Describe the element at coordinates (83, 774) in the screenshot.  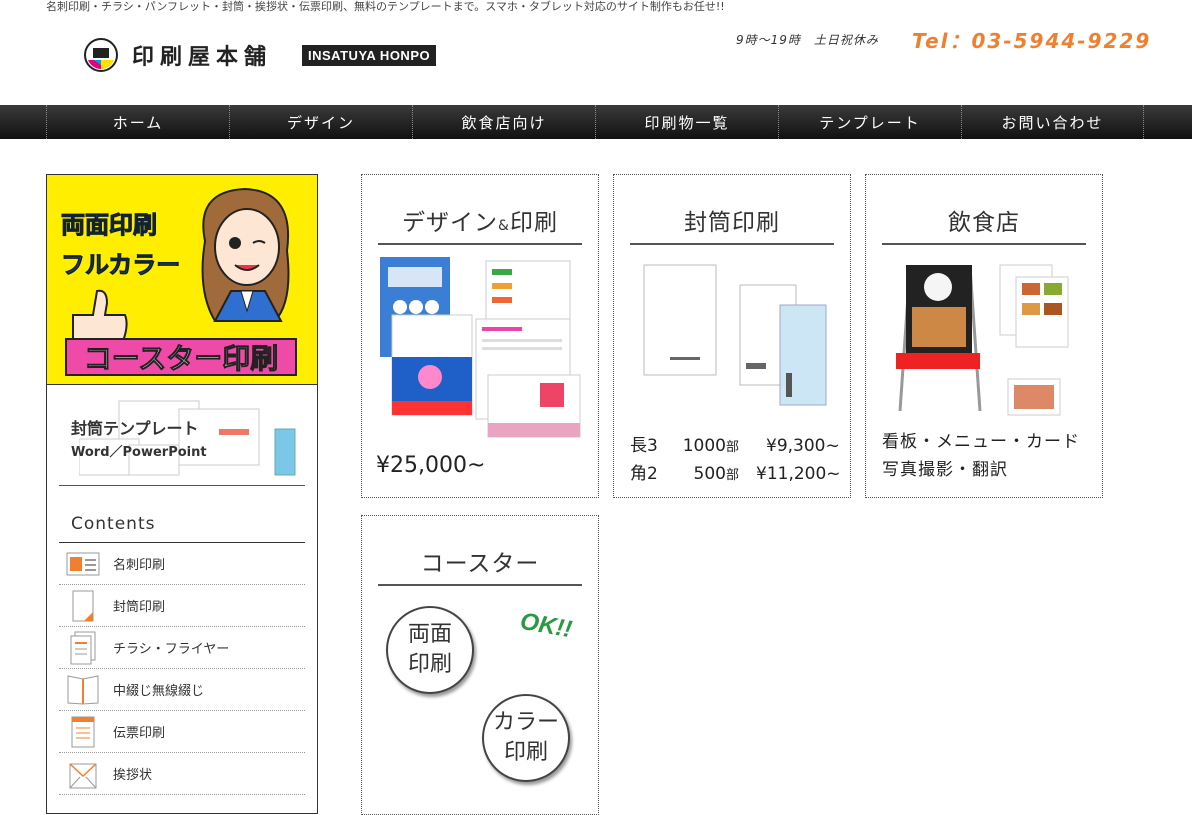
I see `greeting-card-icon` at that location.